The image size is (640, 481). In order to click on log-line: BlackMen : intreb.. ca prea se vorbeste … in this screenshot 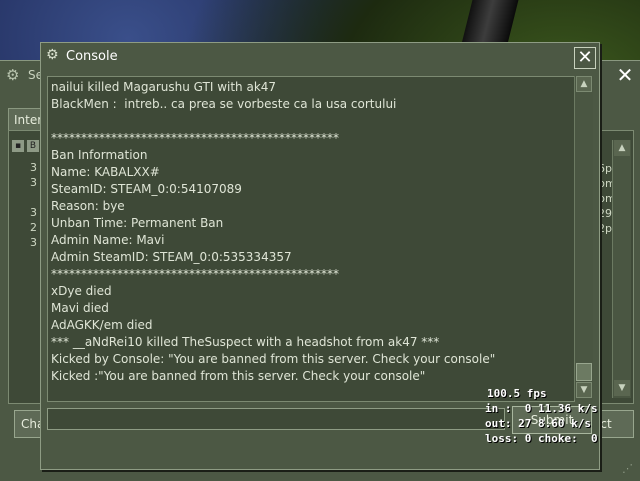, I will do `click(224, 104)`.